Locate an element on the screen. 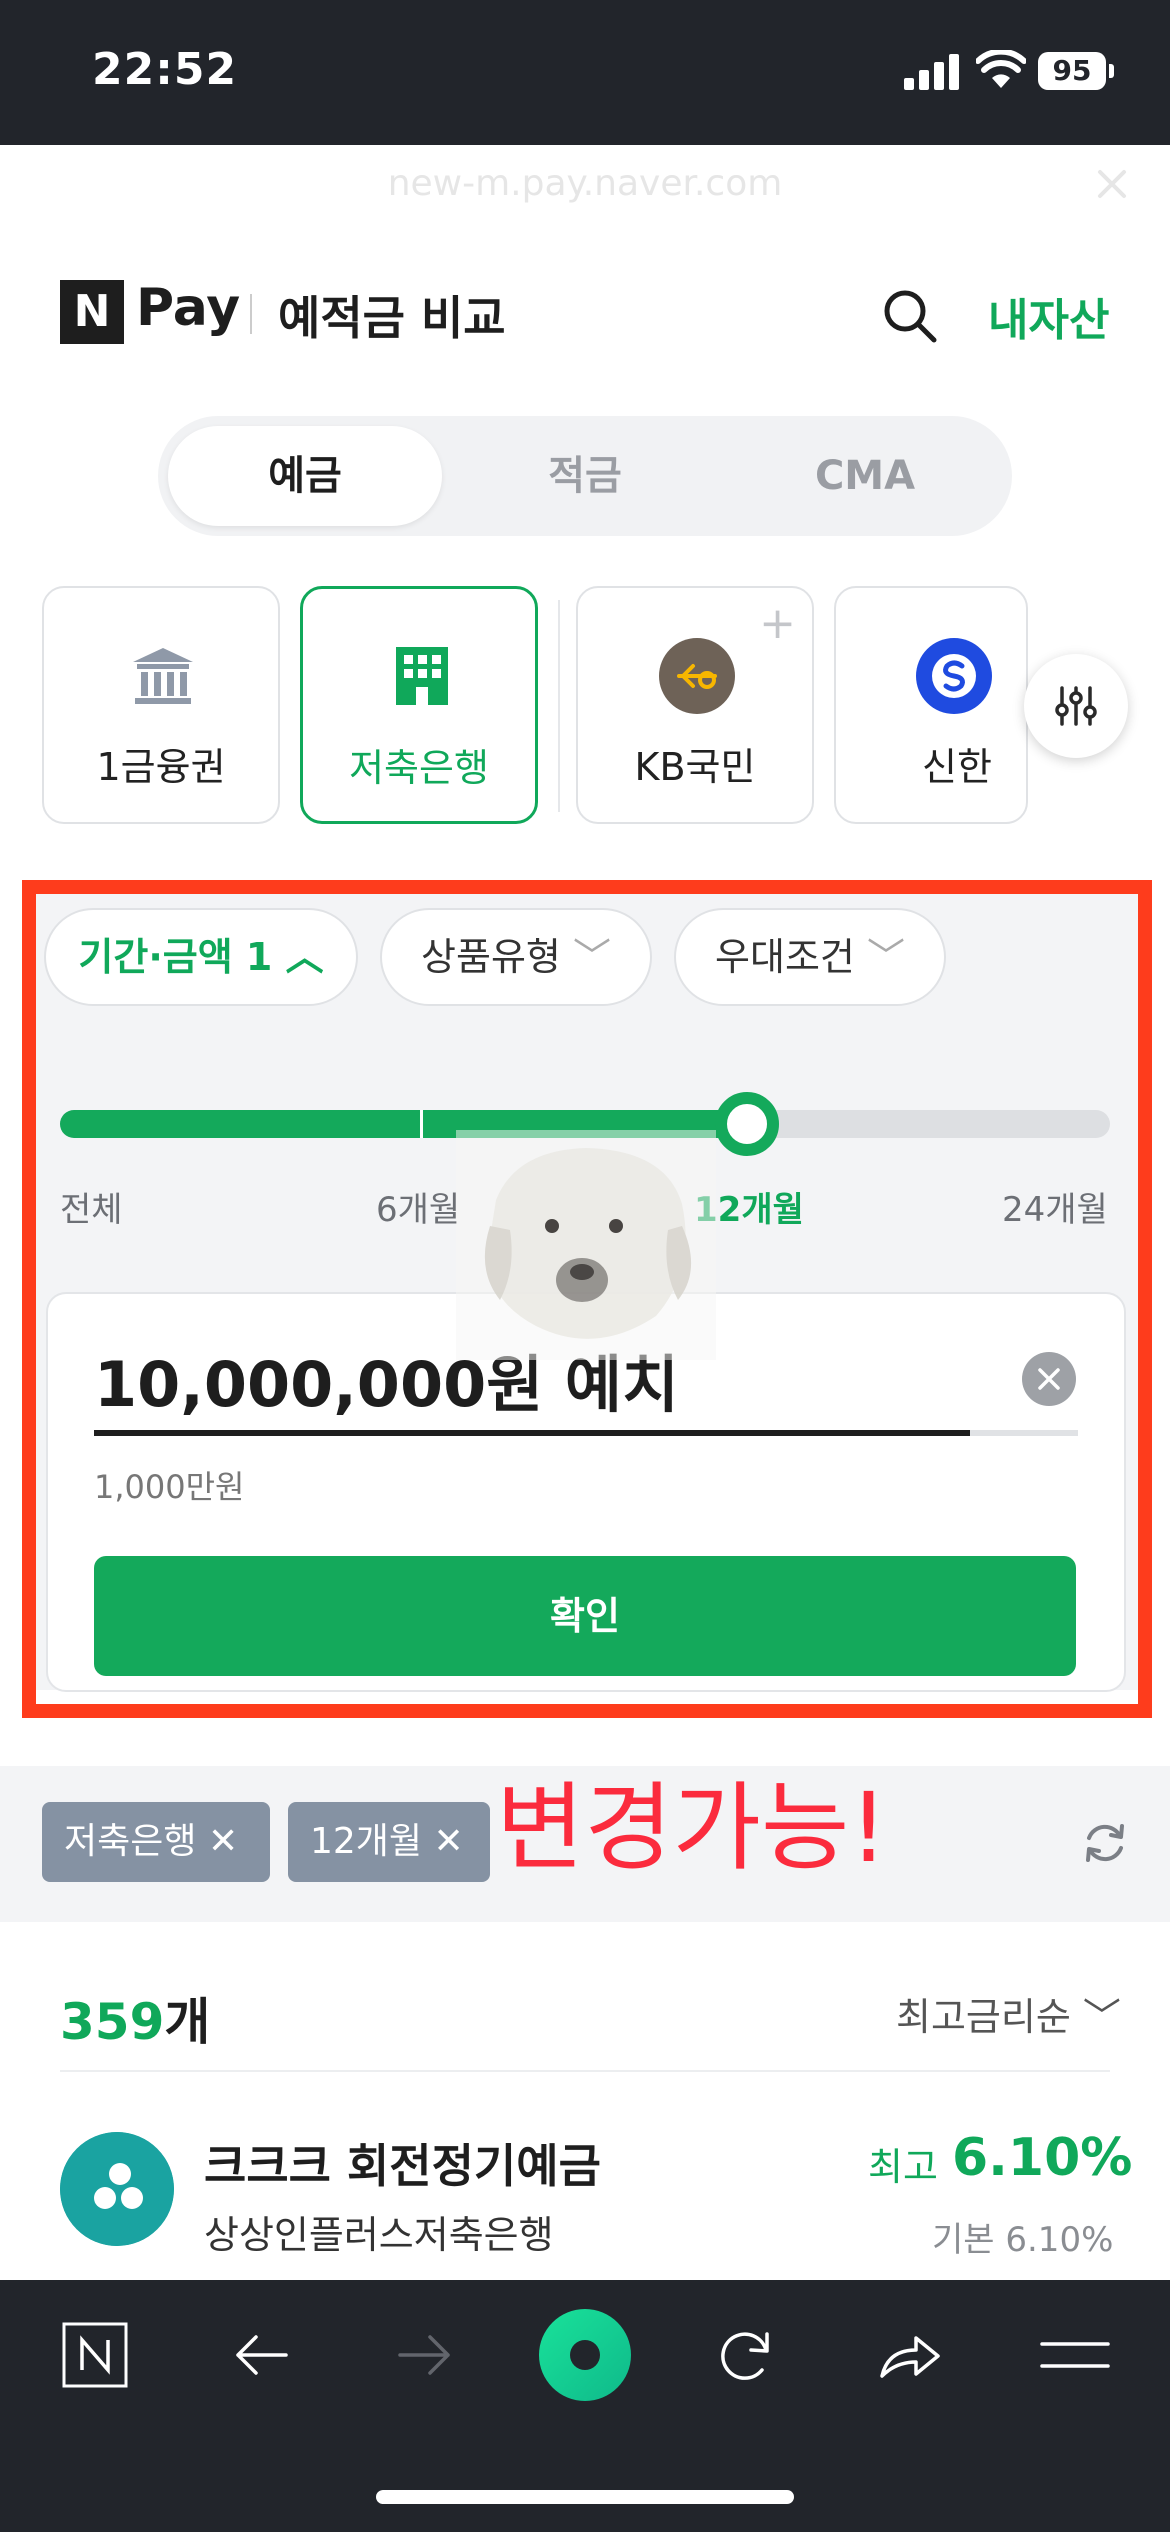 The image size is (1170, 2532). selected-tag-12m: 12개월 ✕ is located at coordinates (389, 1842).